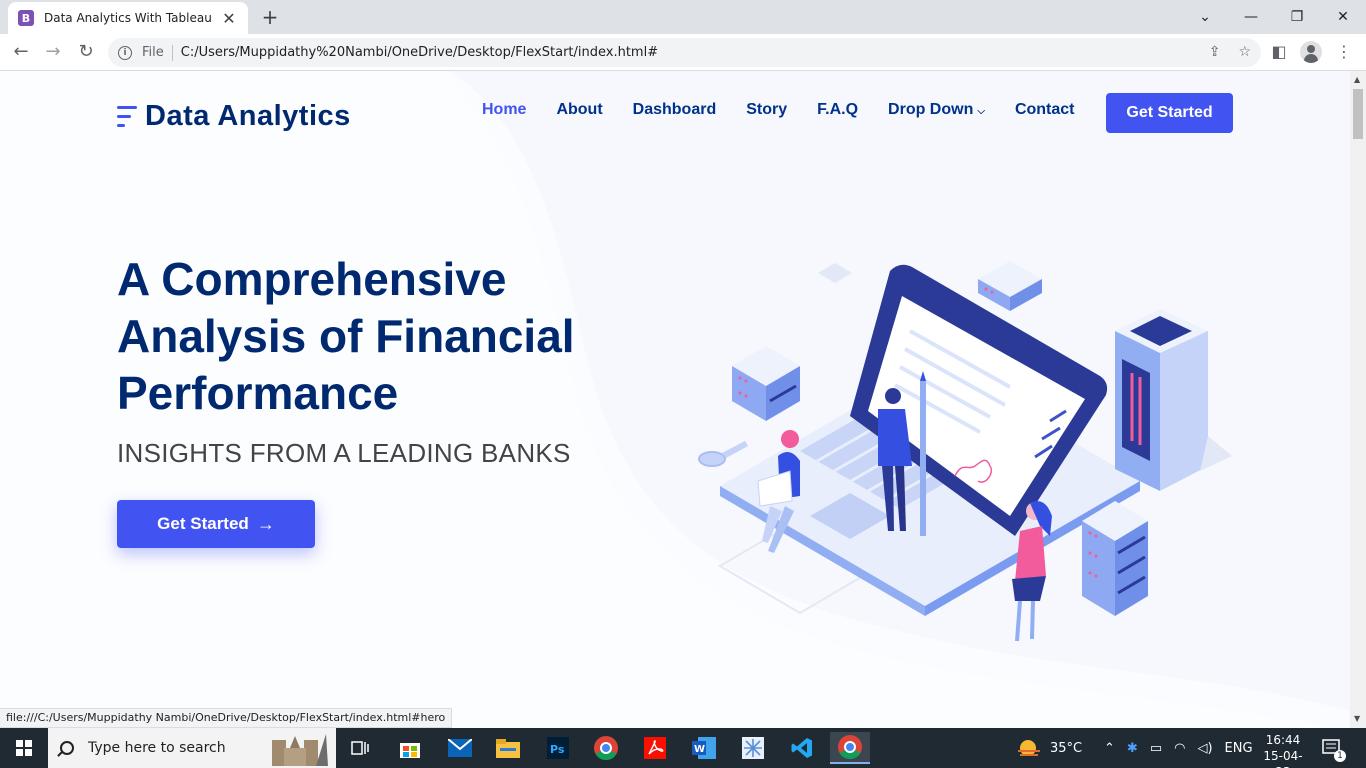  Describe the element at coordinates (675, 110) in the screenshot. I see `nav-dashboard: Dashboard` at that location.